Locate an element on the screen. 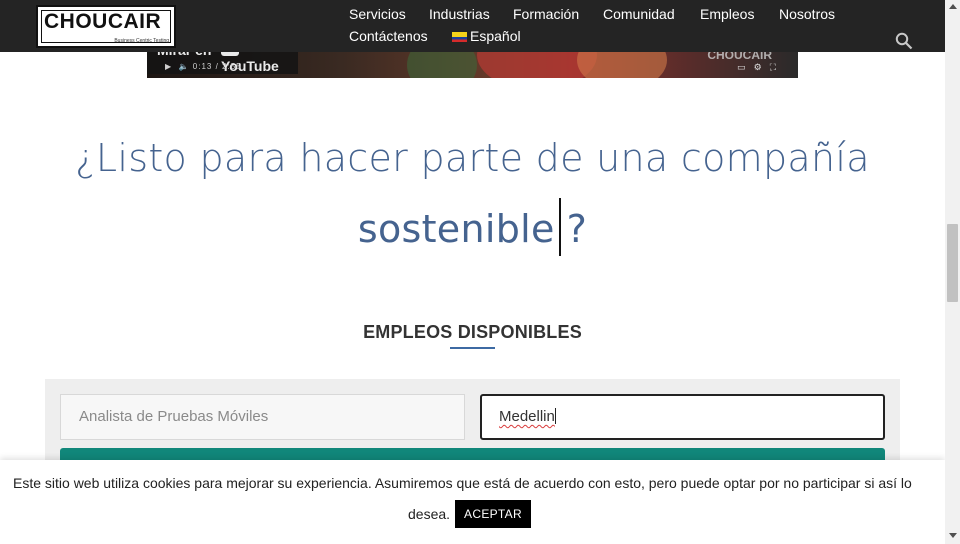  video-settings-icons: ▭⚙⛶ is located at coordinates (760, 67).